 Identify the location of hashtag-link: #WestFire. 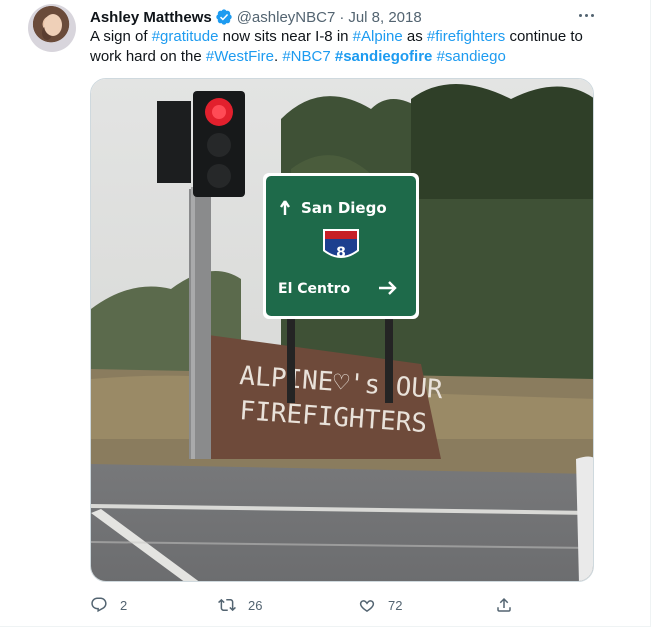
(240, 56).